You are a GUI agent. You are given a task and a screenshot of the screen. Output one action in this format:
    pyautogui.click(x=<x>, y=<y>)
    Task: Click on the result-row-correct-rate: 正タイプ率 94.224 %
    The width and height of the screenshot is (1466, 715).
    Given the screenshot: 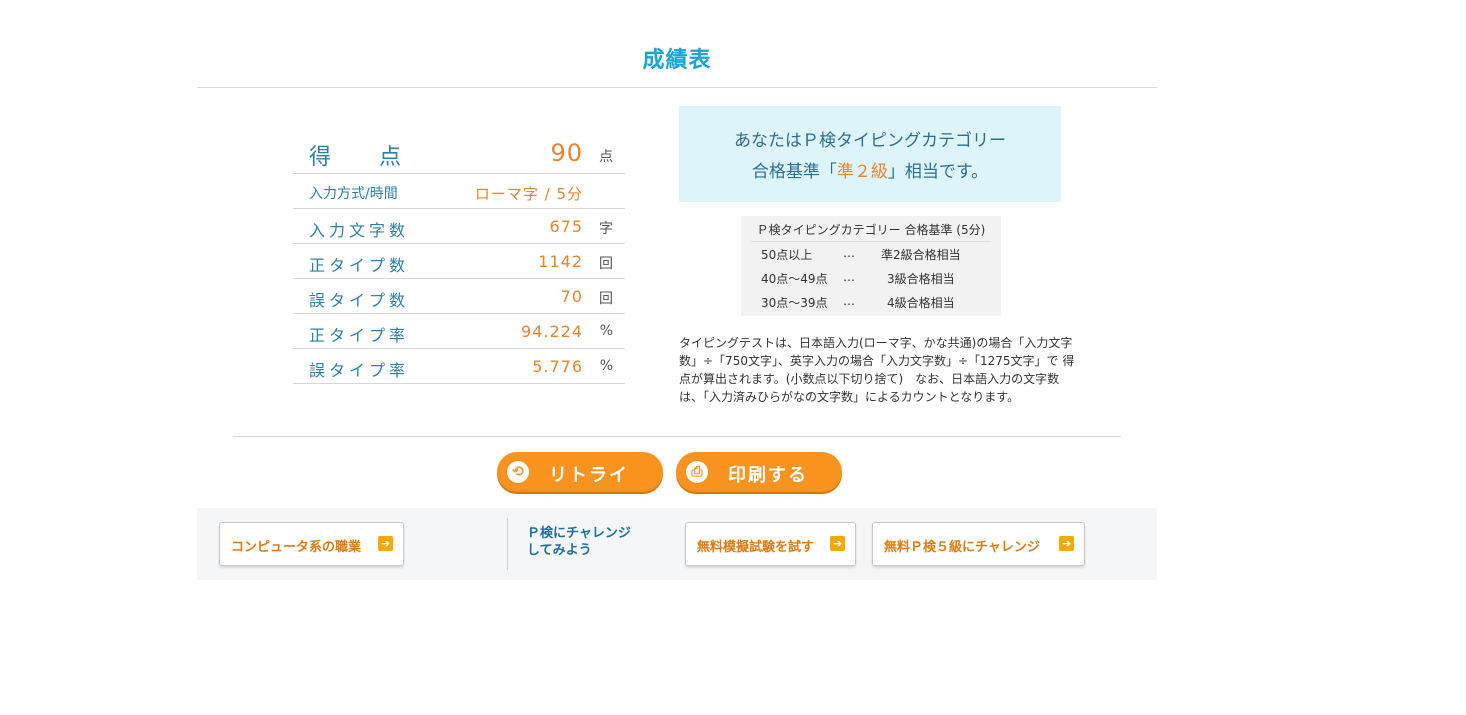 What is the action you would take?
    pyautogui.click(x=459, y=331)
    